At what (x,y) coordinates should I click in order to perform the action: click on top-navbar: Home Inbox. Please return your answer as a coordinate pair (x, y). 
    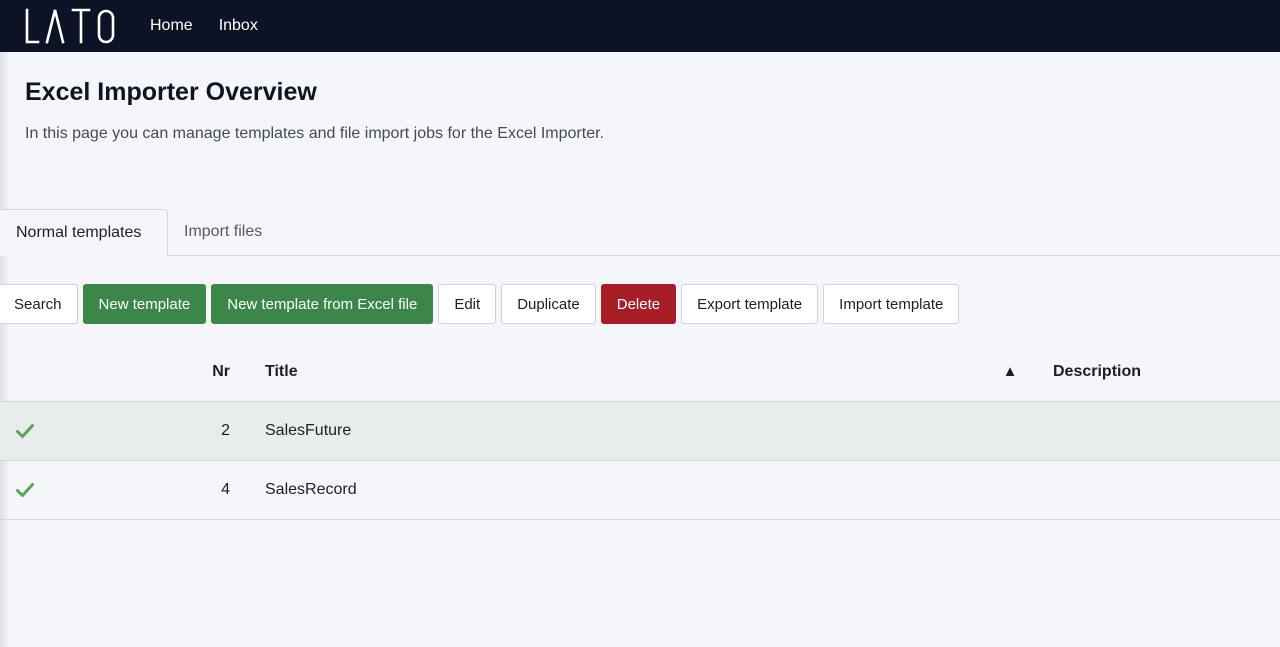
    Looking at the image, I should click on (640, 26).